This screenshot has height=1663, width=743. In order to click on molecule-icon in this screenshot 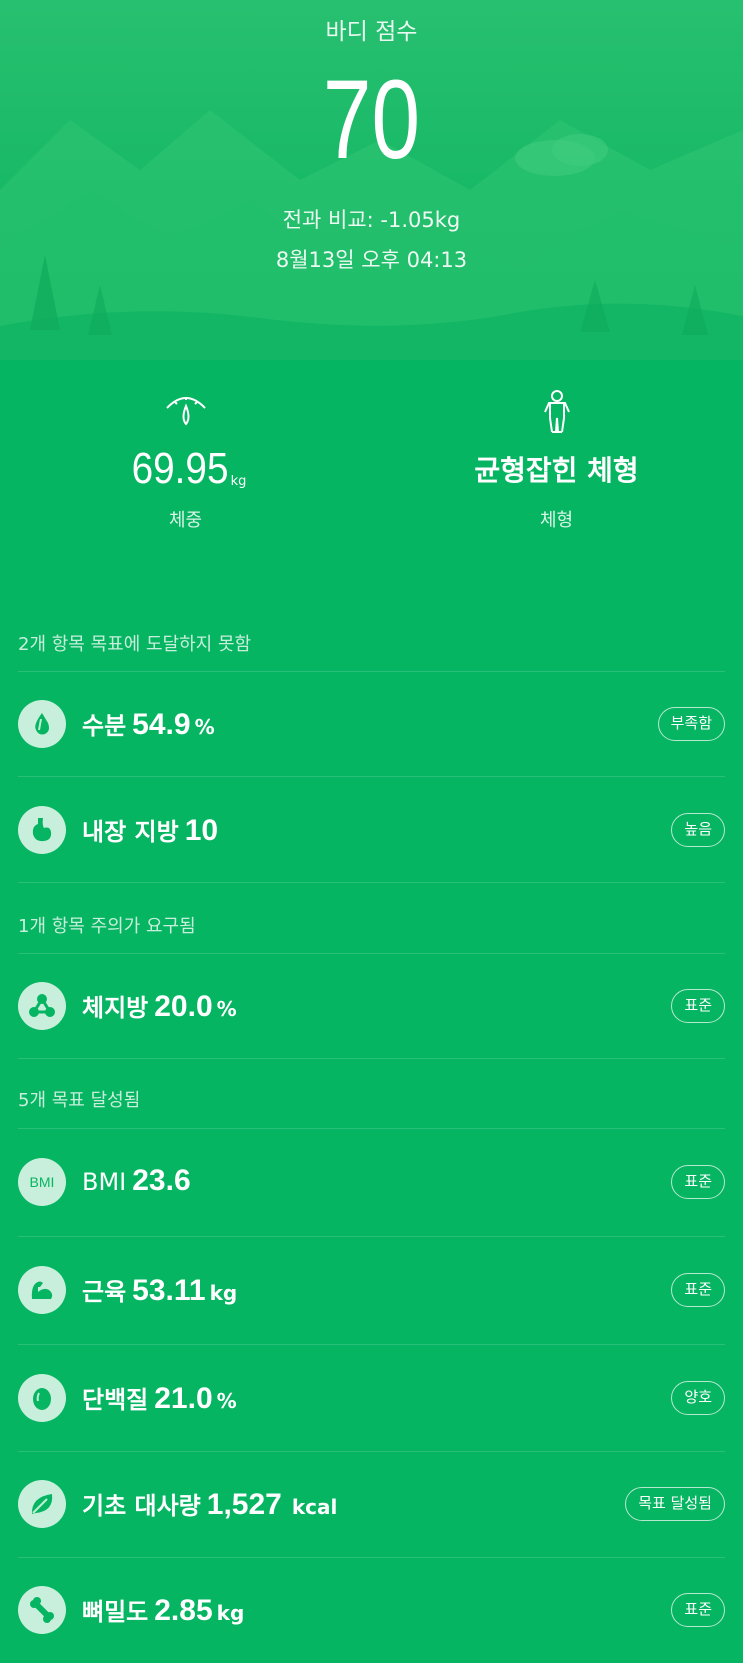, I will do `click(42, 1006)`.